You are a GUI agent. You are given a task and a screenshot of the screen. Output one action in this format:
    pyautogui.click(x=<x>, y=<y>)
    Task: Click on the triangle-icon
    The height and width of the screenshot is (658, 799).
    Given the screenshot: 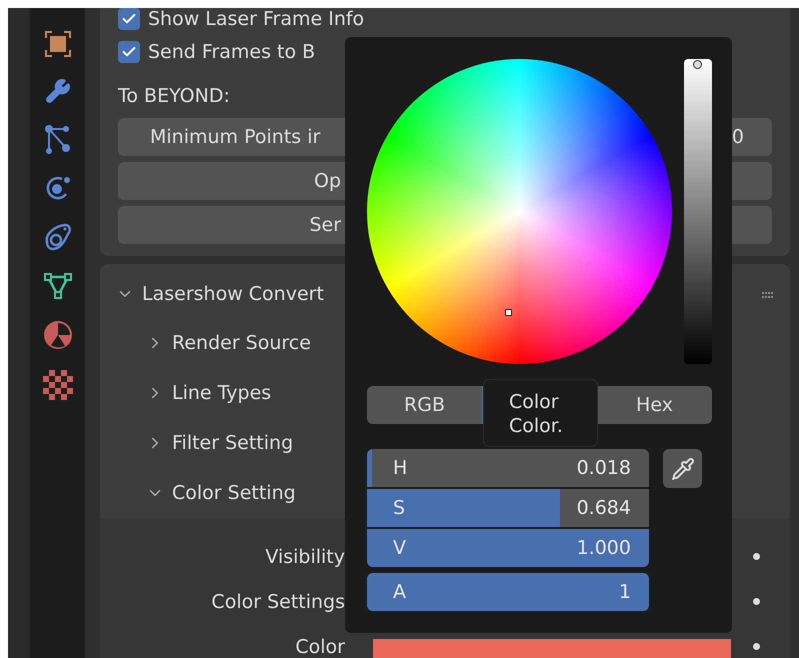 What is the action you would take?
    pyautogui.click(x=58, y=286)
    